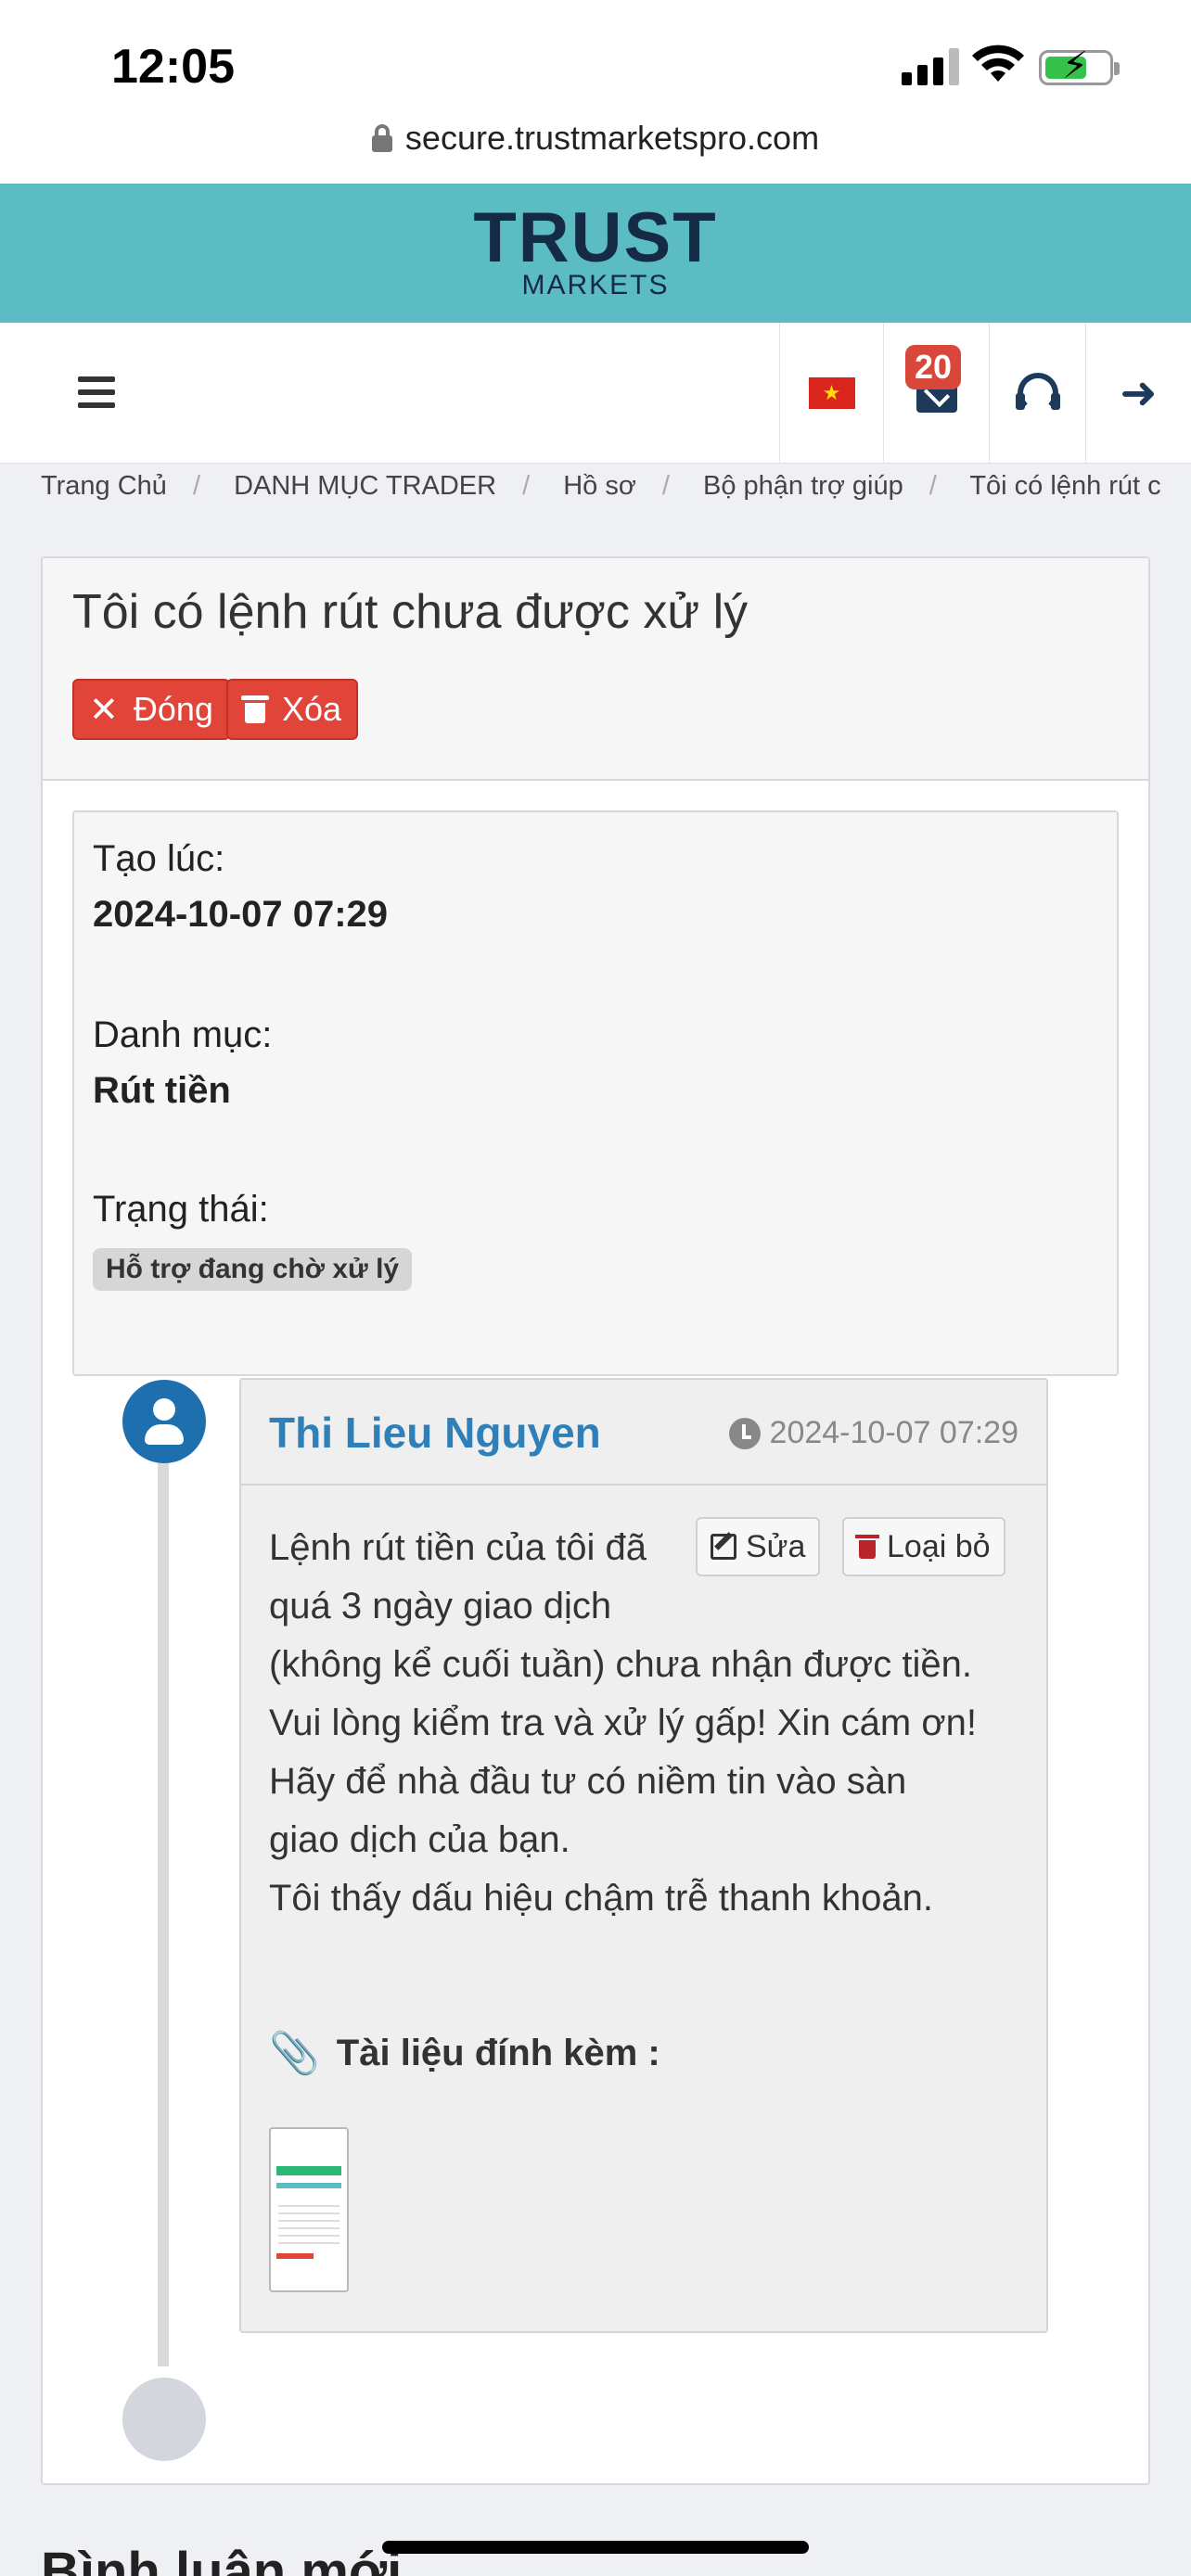 This screenshot has height=2576, width=1191. What do you see at coordinates (1079, 66) in the screenshot?
I see `battery-charging-icon: ⚡` at bounding box center [1079, 66].